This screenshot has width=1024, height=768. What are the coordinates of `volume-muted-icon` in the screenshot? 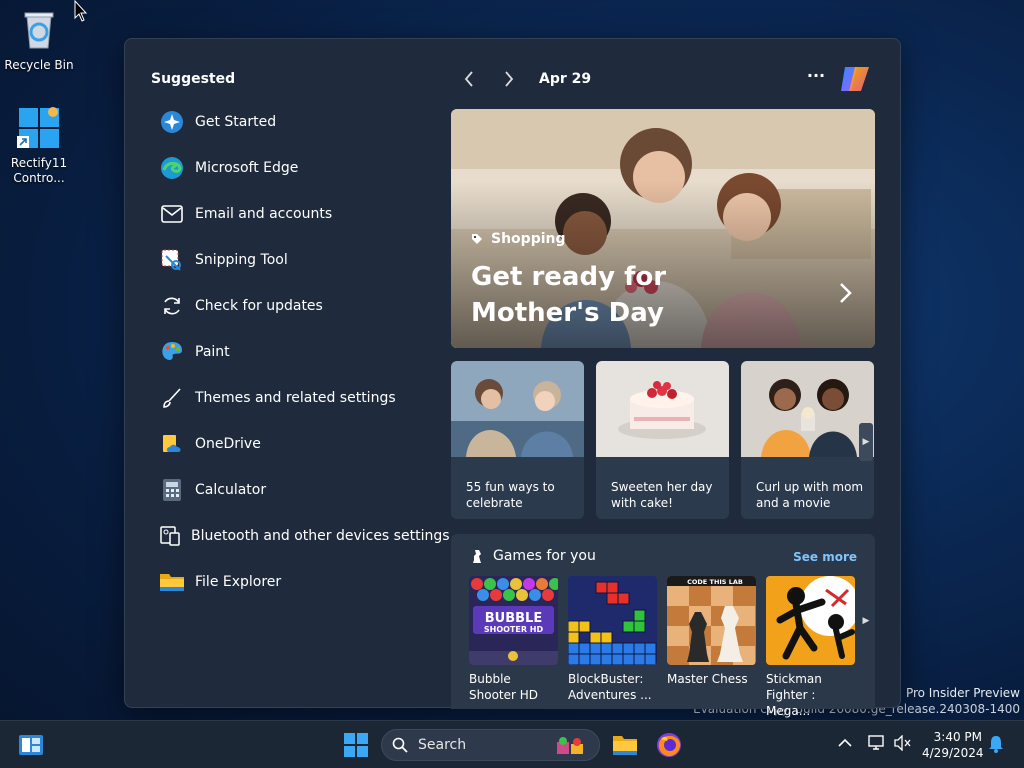 It's located at (902, 743).